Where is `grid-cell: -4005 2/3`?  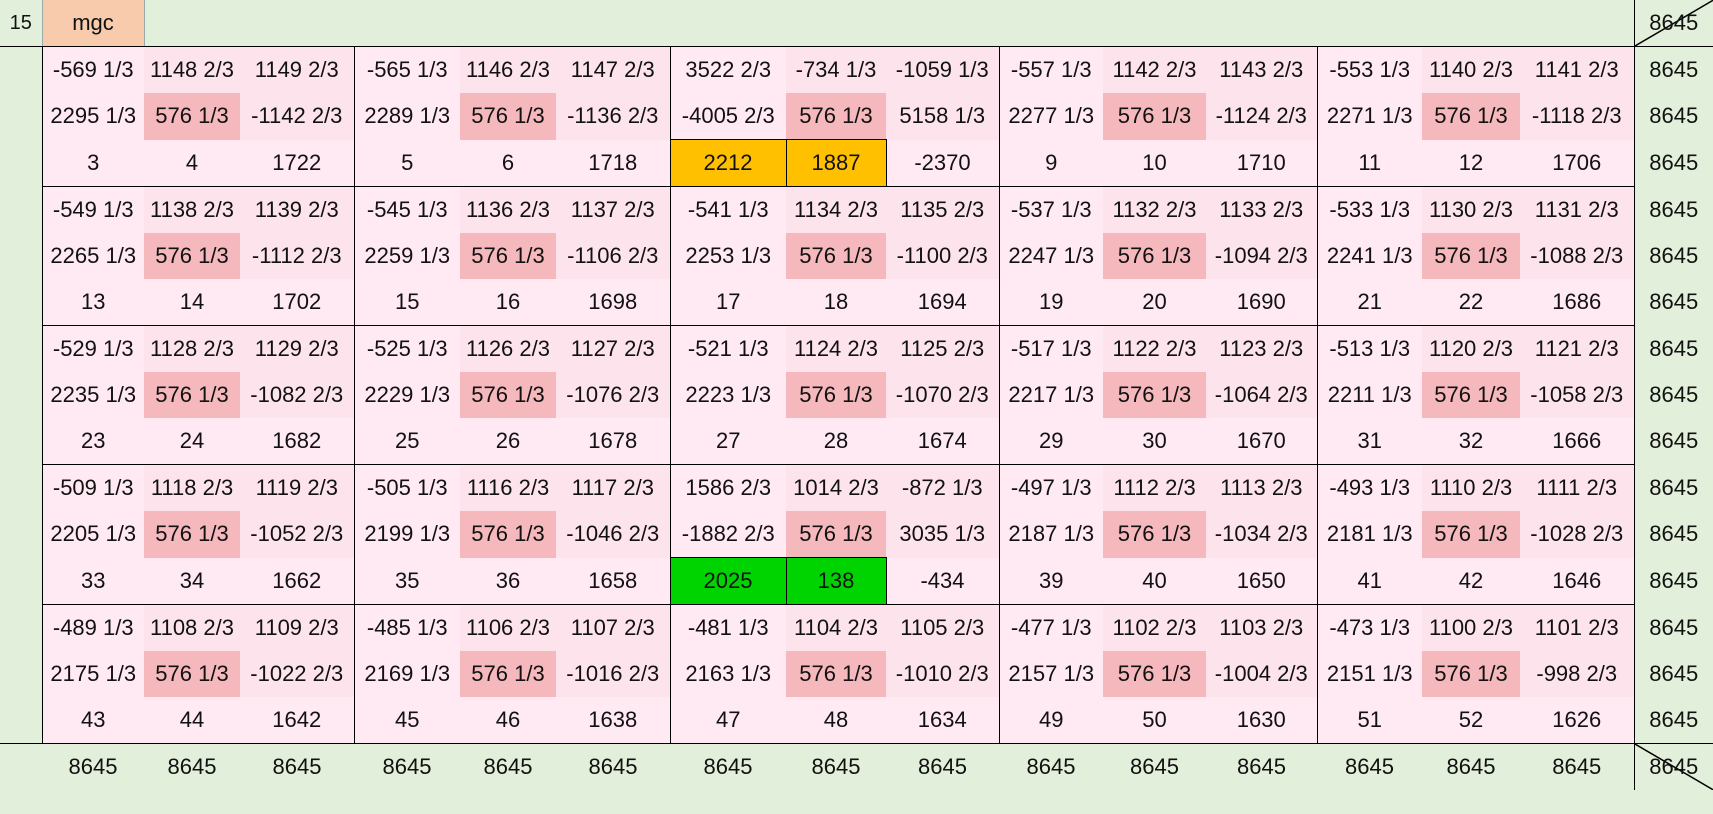 grid-cell: -4005 2/3 is located at coordinates (727, 116).